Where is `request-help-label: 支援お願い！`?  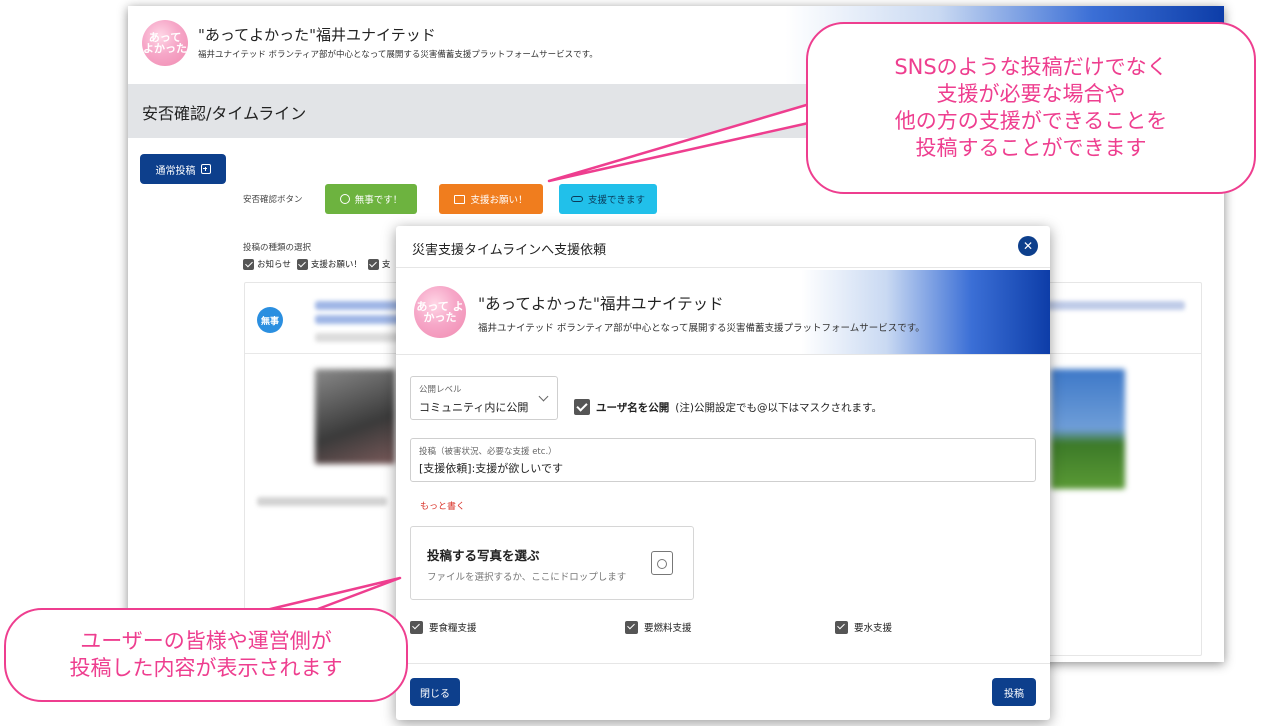 request-help-label: 支援お願い！ is located at coordinates (499, 200).